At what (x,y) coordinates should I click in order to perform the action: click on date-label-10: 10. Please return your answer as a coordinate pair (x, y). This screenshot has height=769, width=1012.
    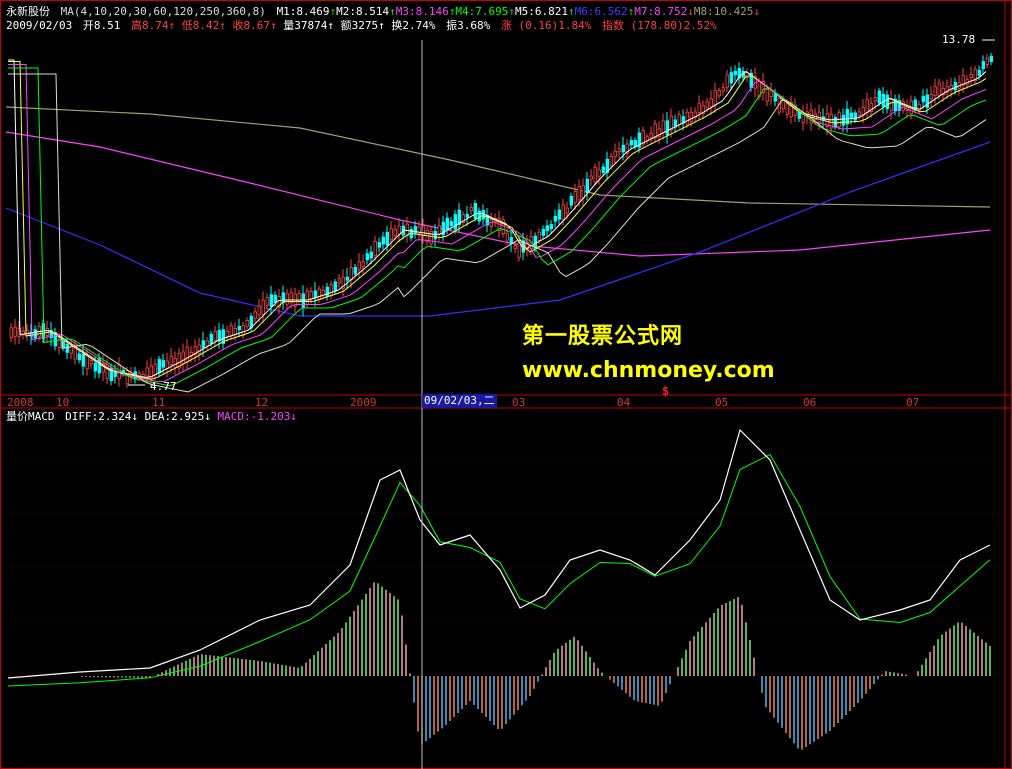
    Looking at the image, I should click on (63, 402).